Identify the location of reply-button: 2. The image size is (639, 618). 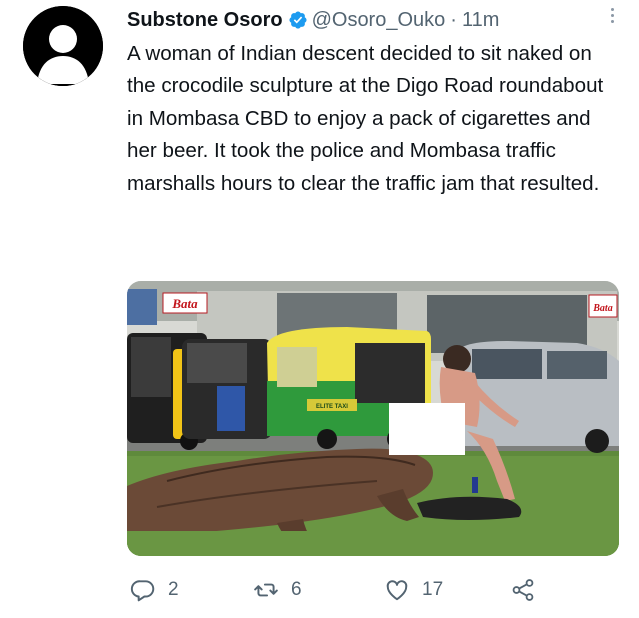
(154, 590).